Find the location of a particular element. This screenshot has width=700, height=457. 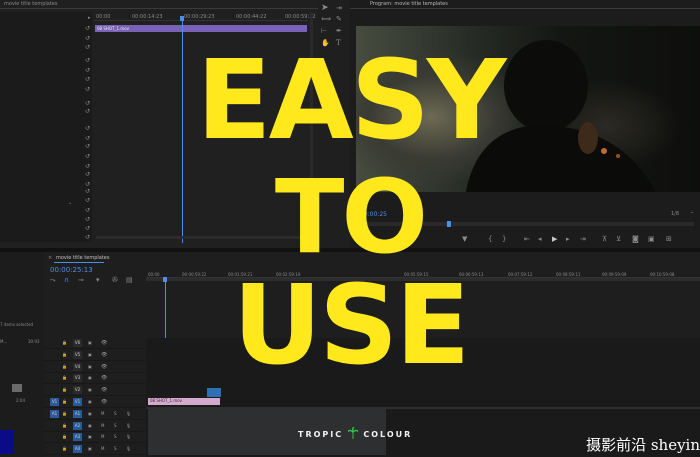

program-header-line is located at coordinates (525, 8).